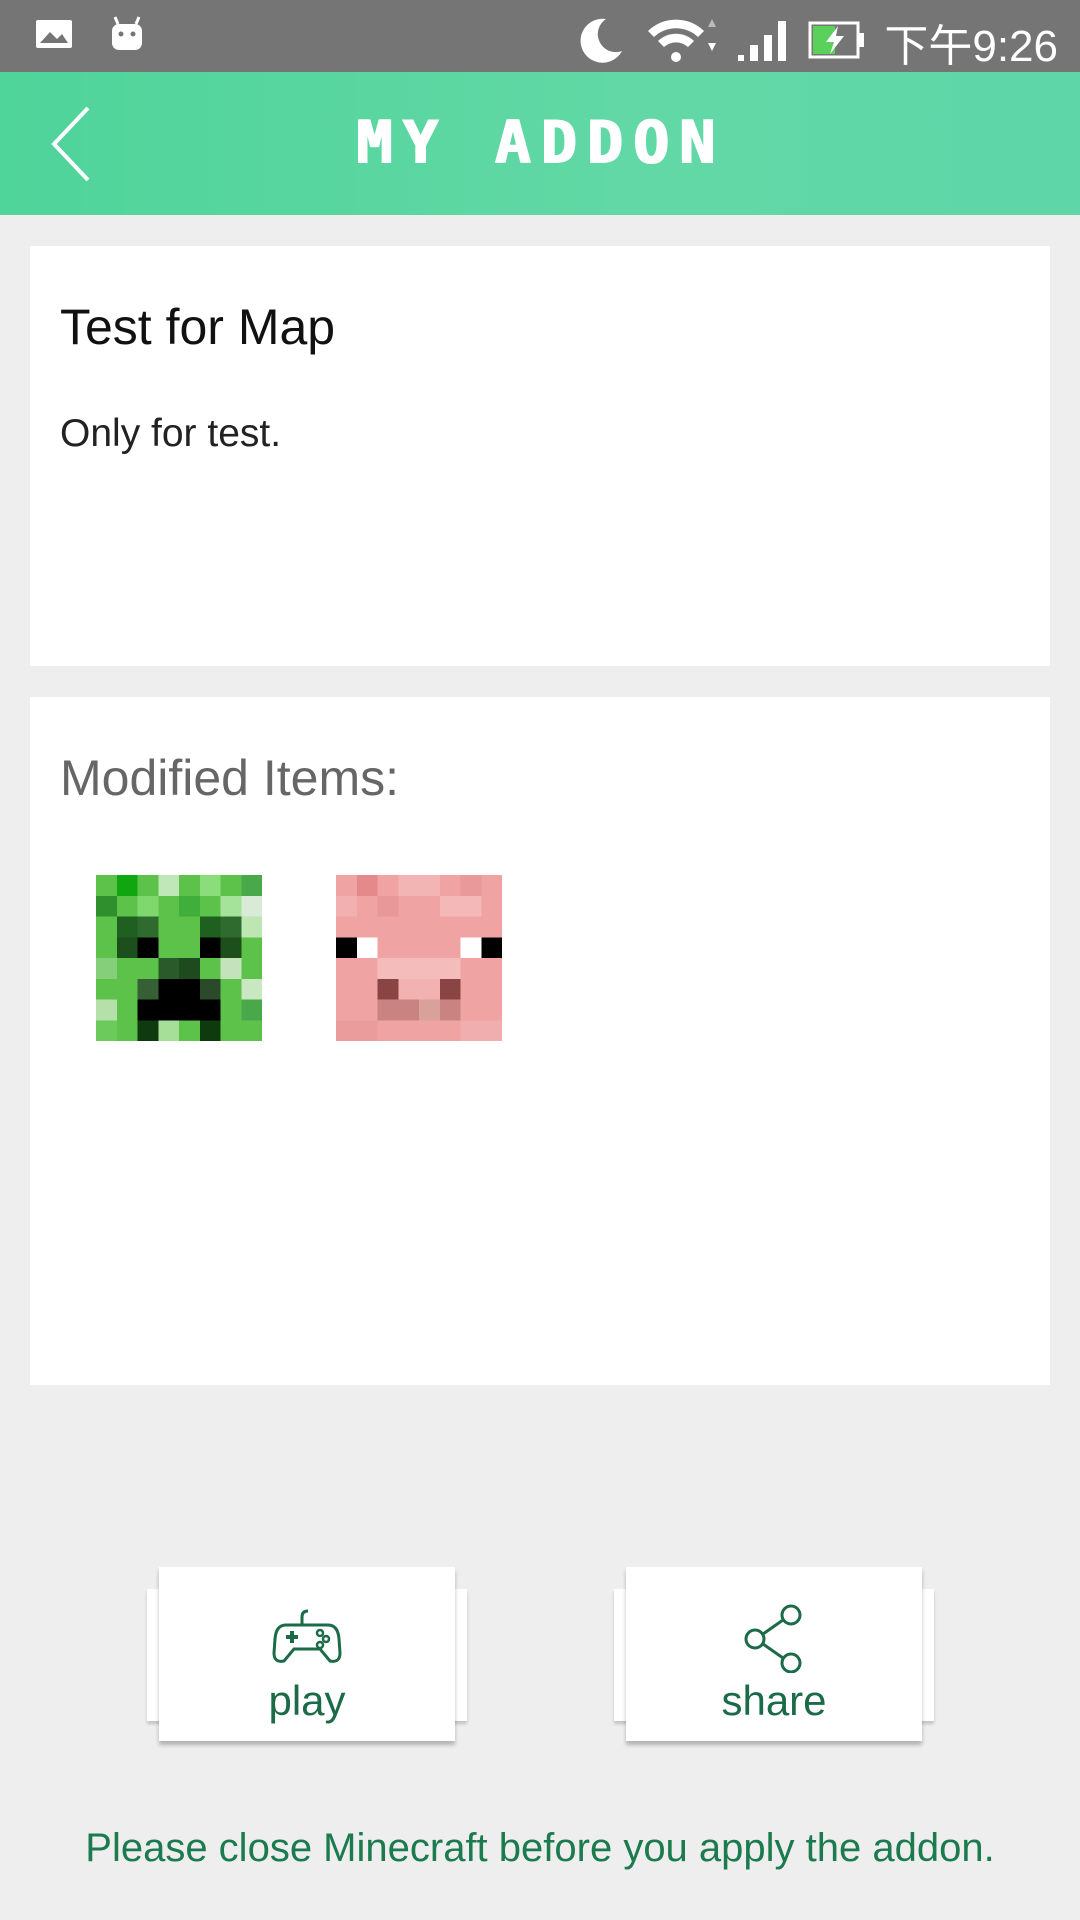 The height and width of the screenshot is (1920, 1080). I want to click on addon-description: Only for test., so click(171, 433).